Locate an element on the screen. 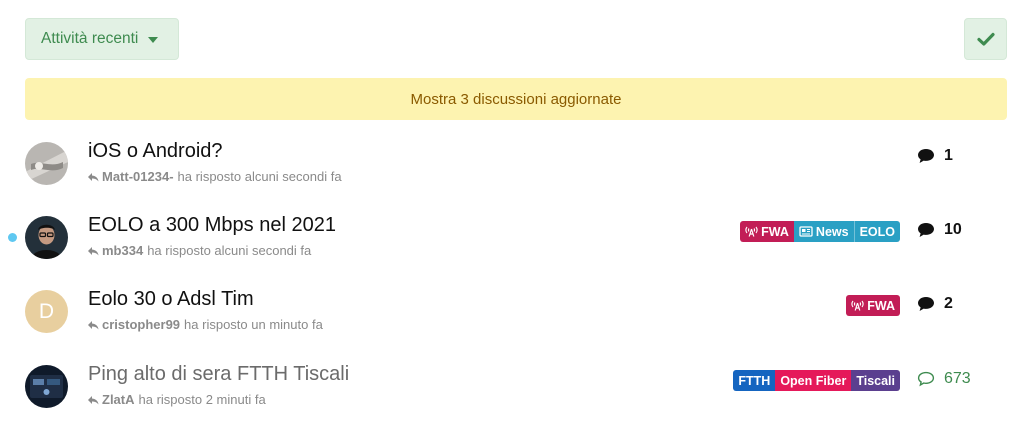 This screenshot has width=1024, height=433. tag-open-fiber: Open Fiber is located at coordinates (813, 380).